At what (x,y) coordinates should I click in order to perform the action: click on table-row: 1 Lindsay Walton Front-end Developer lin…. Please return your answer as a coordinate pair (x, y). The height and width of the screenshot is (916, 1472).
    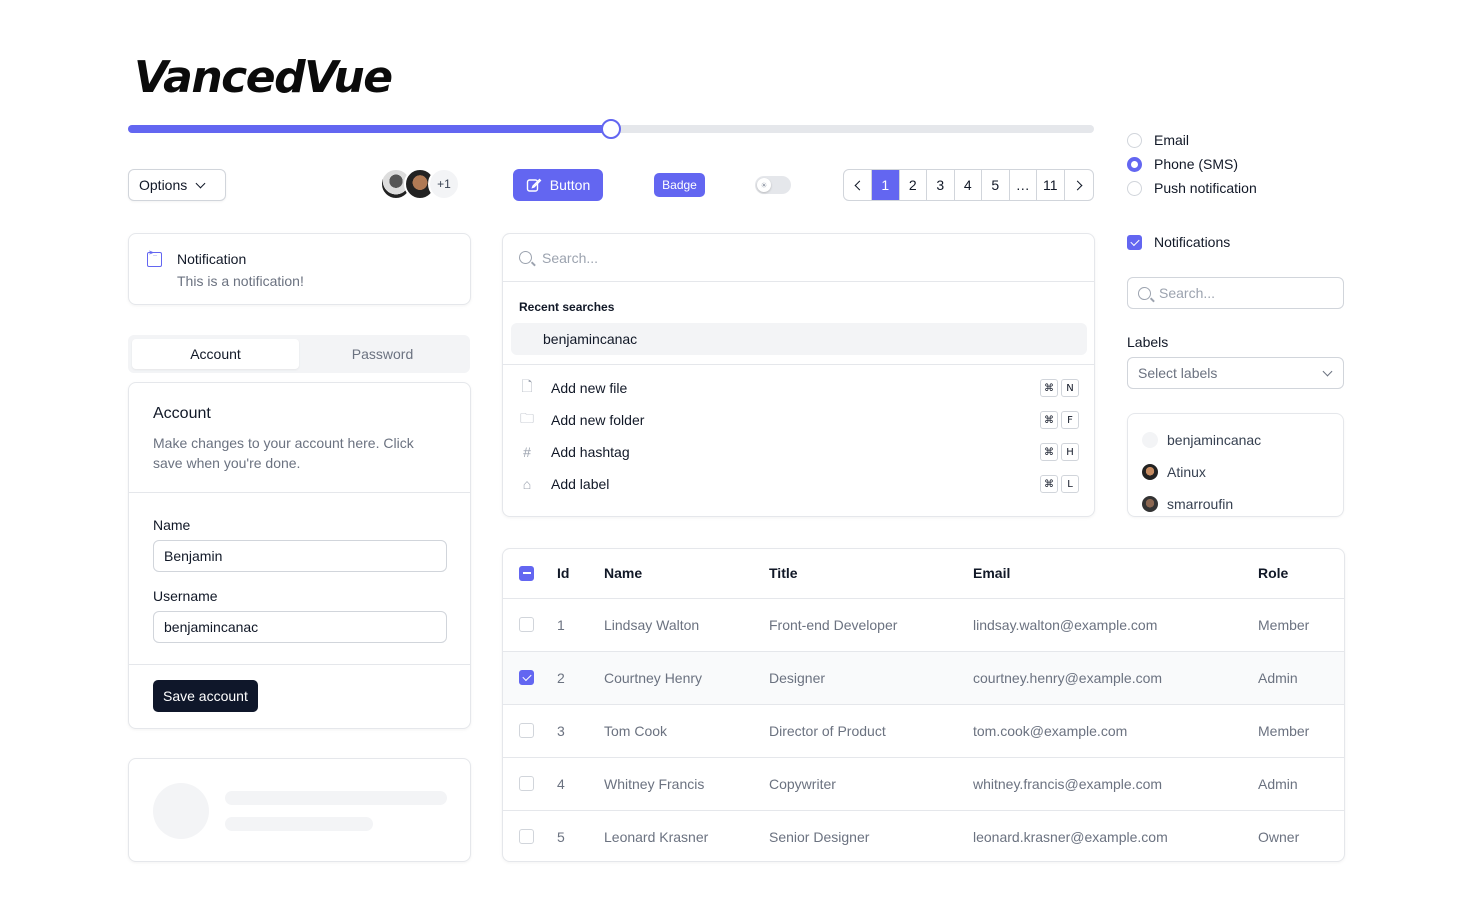
    Looking at the image, I should click on (923, 625).